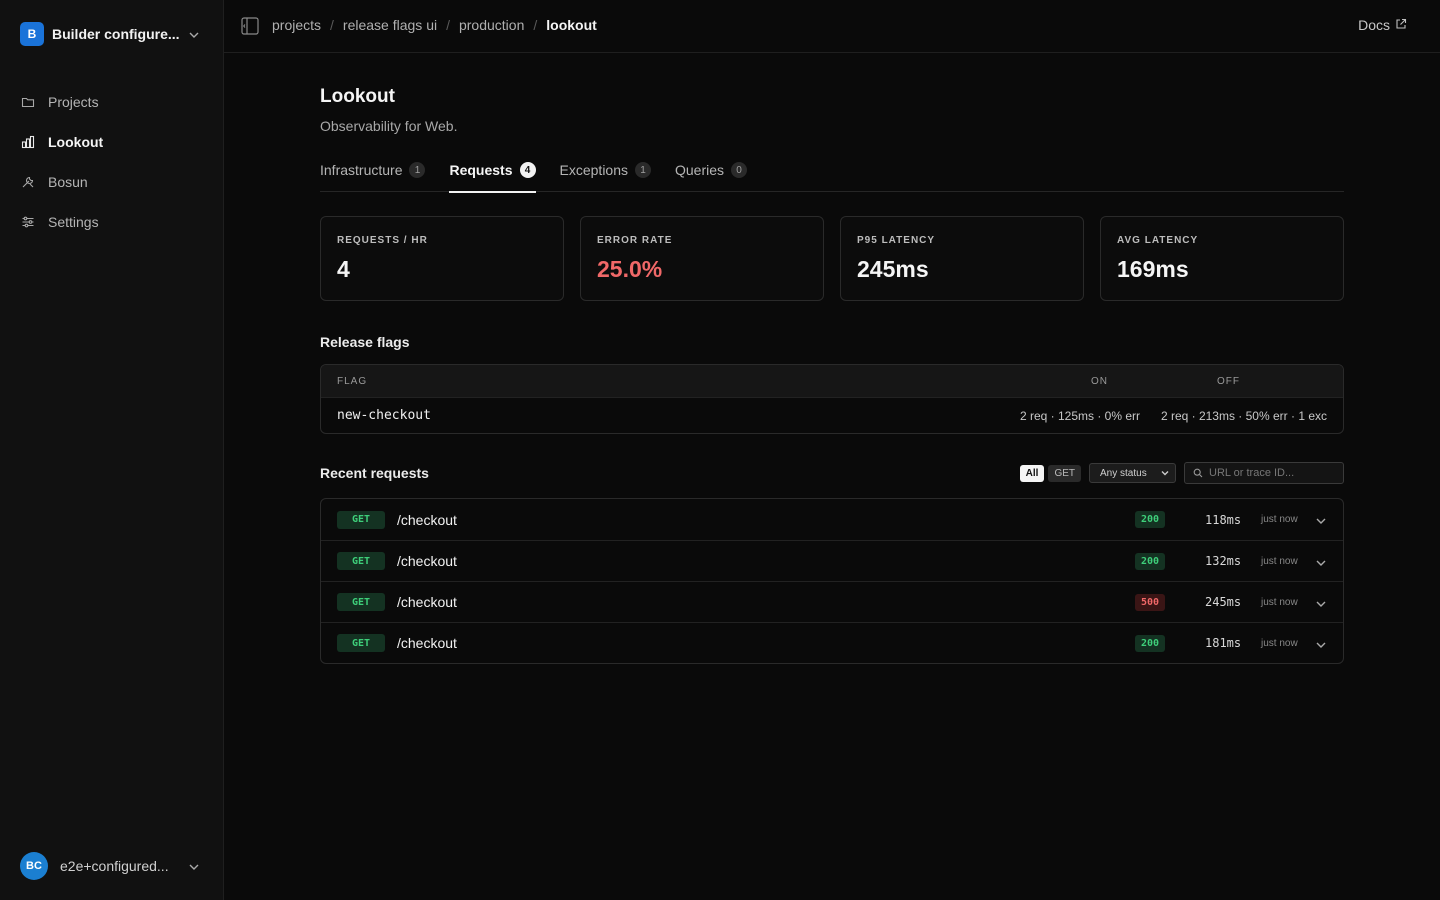 The height and width of the screenshot is (900, 1440). I want to click on stat-card-p95-latency: P95 LATENCY 245ms, so click(962, 258).